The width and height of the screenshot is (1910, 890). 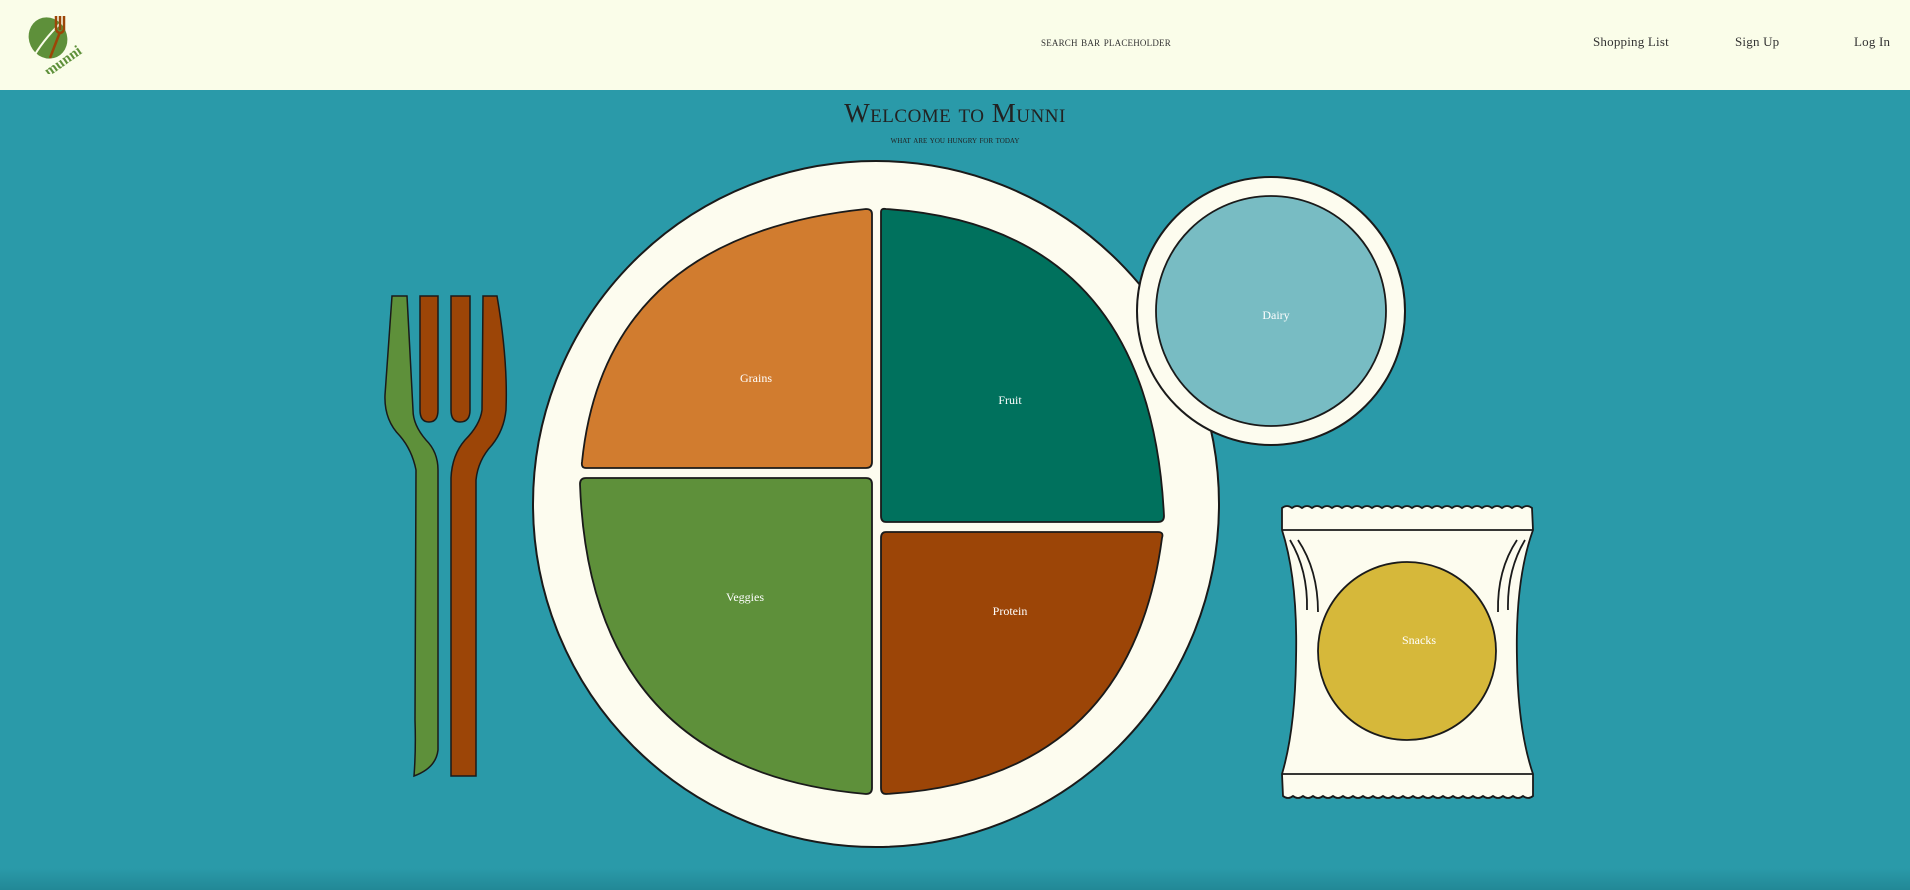 I want to click on plate-section-veggies, so click(x=726, y=636).